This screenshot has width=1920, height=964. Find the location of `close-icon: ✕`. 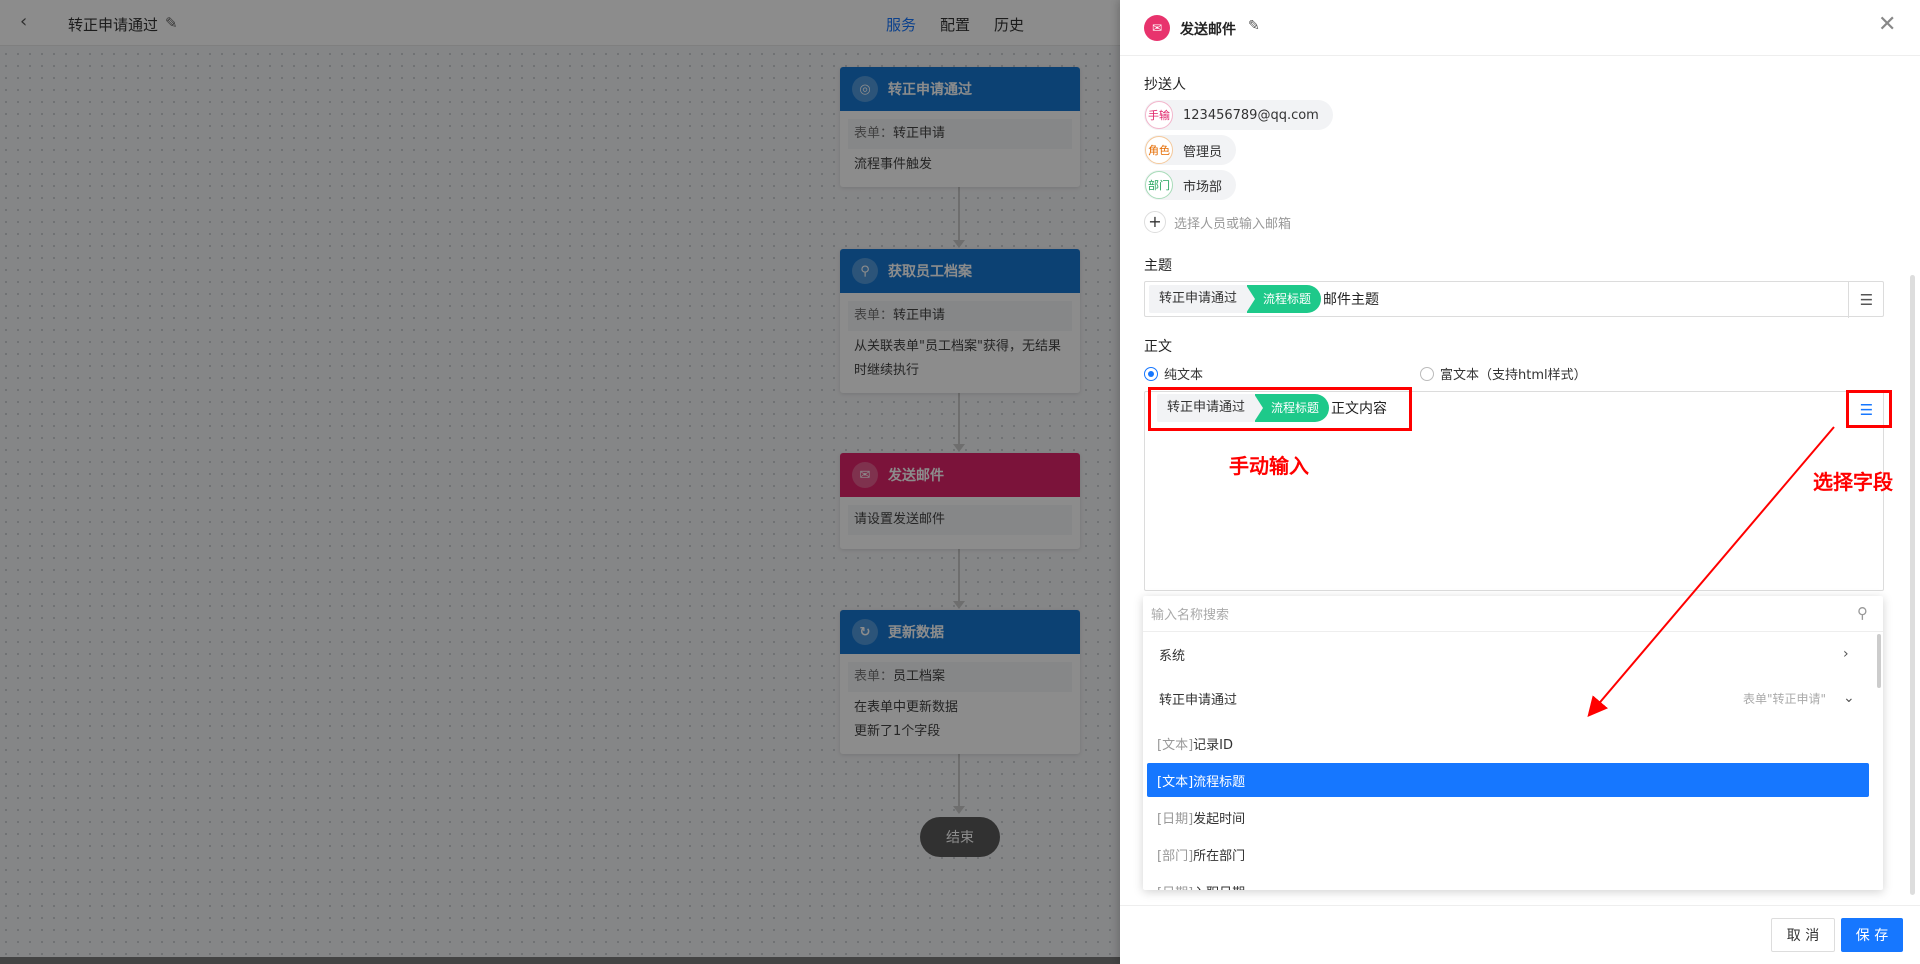

close-icon: ✕ is located at coordinates (1887, 25).